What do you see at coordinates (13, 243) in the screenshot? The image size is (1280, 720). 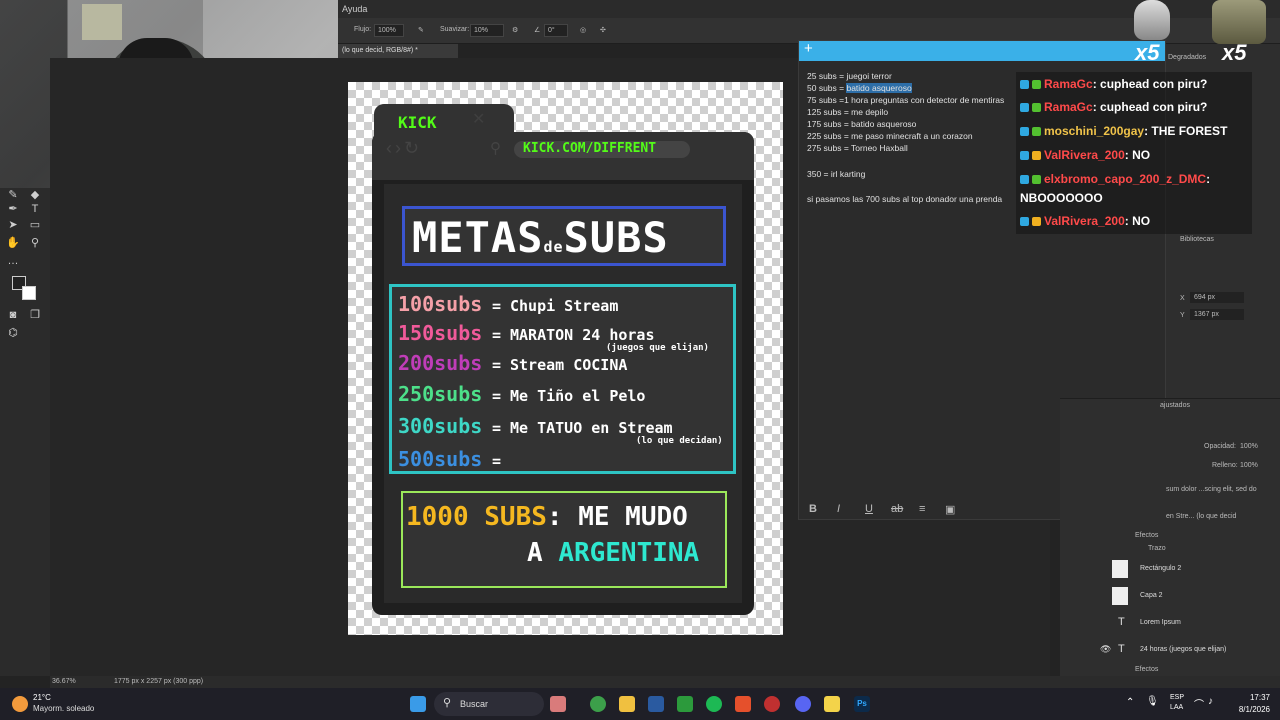 I see `hand-tool-icon: ✋` at bounding box center [13, 243].